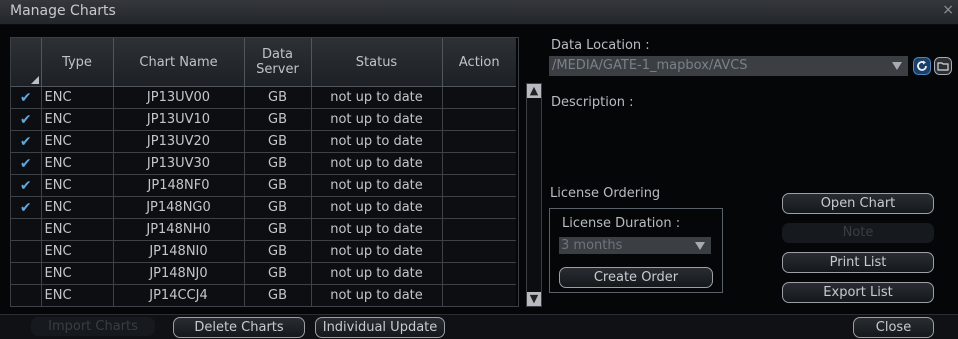 The height and width of the screenshot is (339, 958). I want to click on table-row: ENC JP148NH0 GB not up to date, so click(263, 229).